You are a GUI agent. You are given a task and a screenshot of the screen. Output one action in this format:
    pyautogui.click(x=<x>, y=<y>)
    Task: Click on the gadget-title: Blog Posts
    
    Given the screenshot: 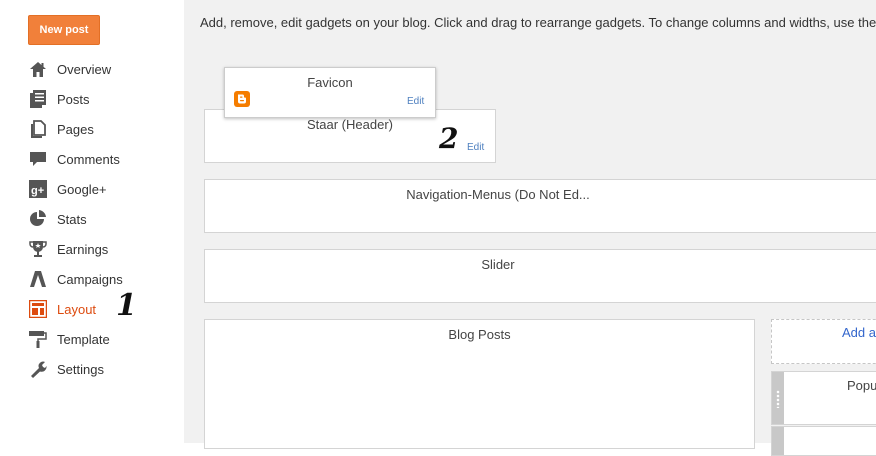 What is the action you would take?
    pyautogui.click(x=479, y=334)
    